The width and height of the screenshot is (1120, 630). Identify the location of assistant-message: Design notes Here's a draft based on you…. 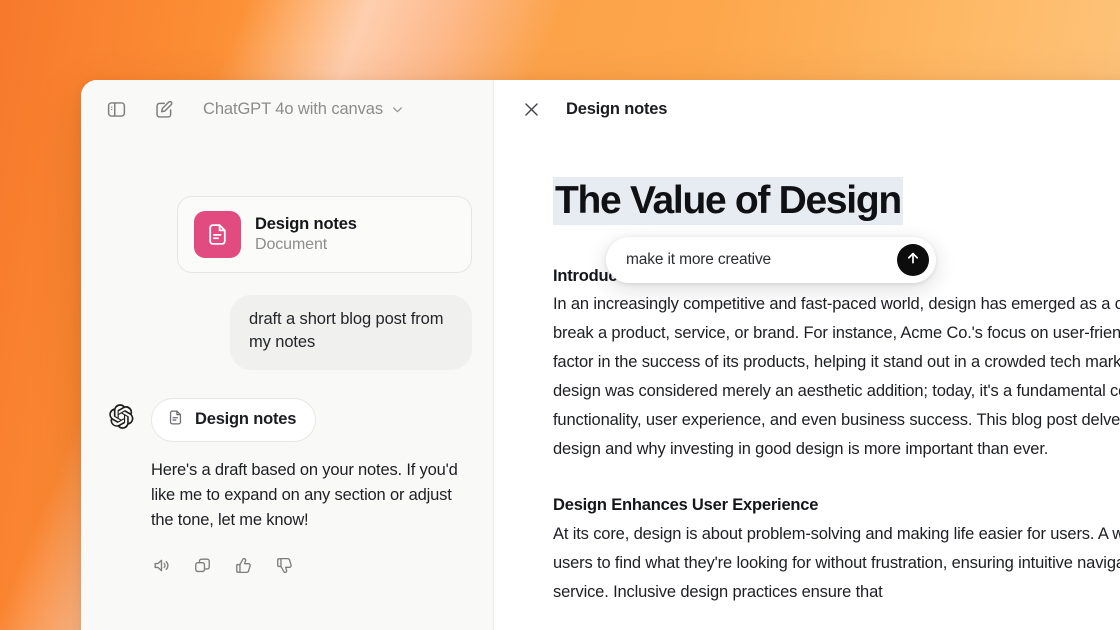
(287, 486).